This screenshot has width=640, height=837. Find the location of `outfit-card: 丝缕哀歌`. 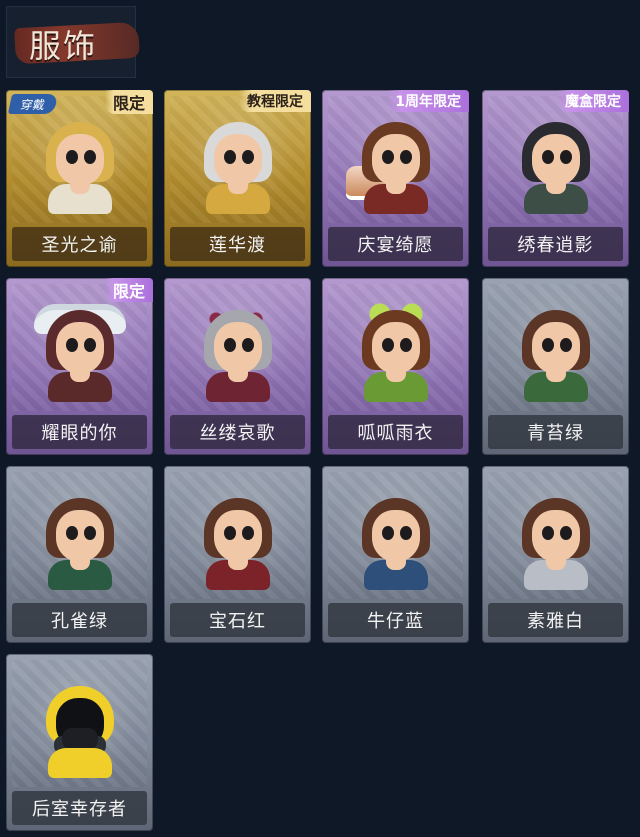

outfit-card: 丝缕哀歌 is located at coordinates (237, 366).